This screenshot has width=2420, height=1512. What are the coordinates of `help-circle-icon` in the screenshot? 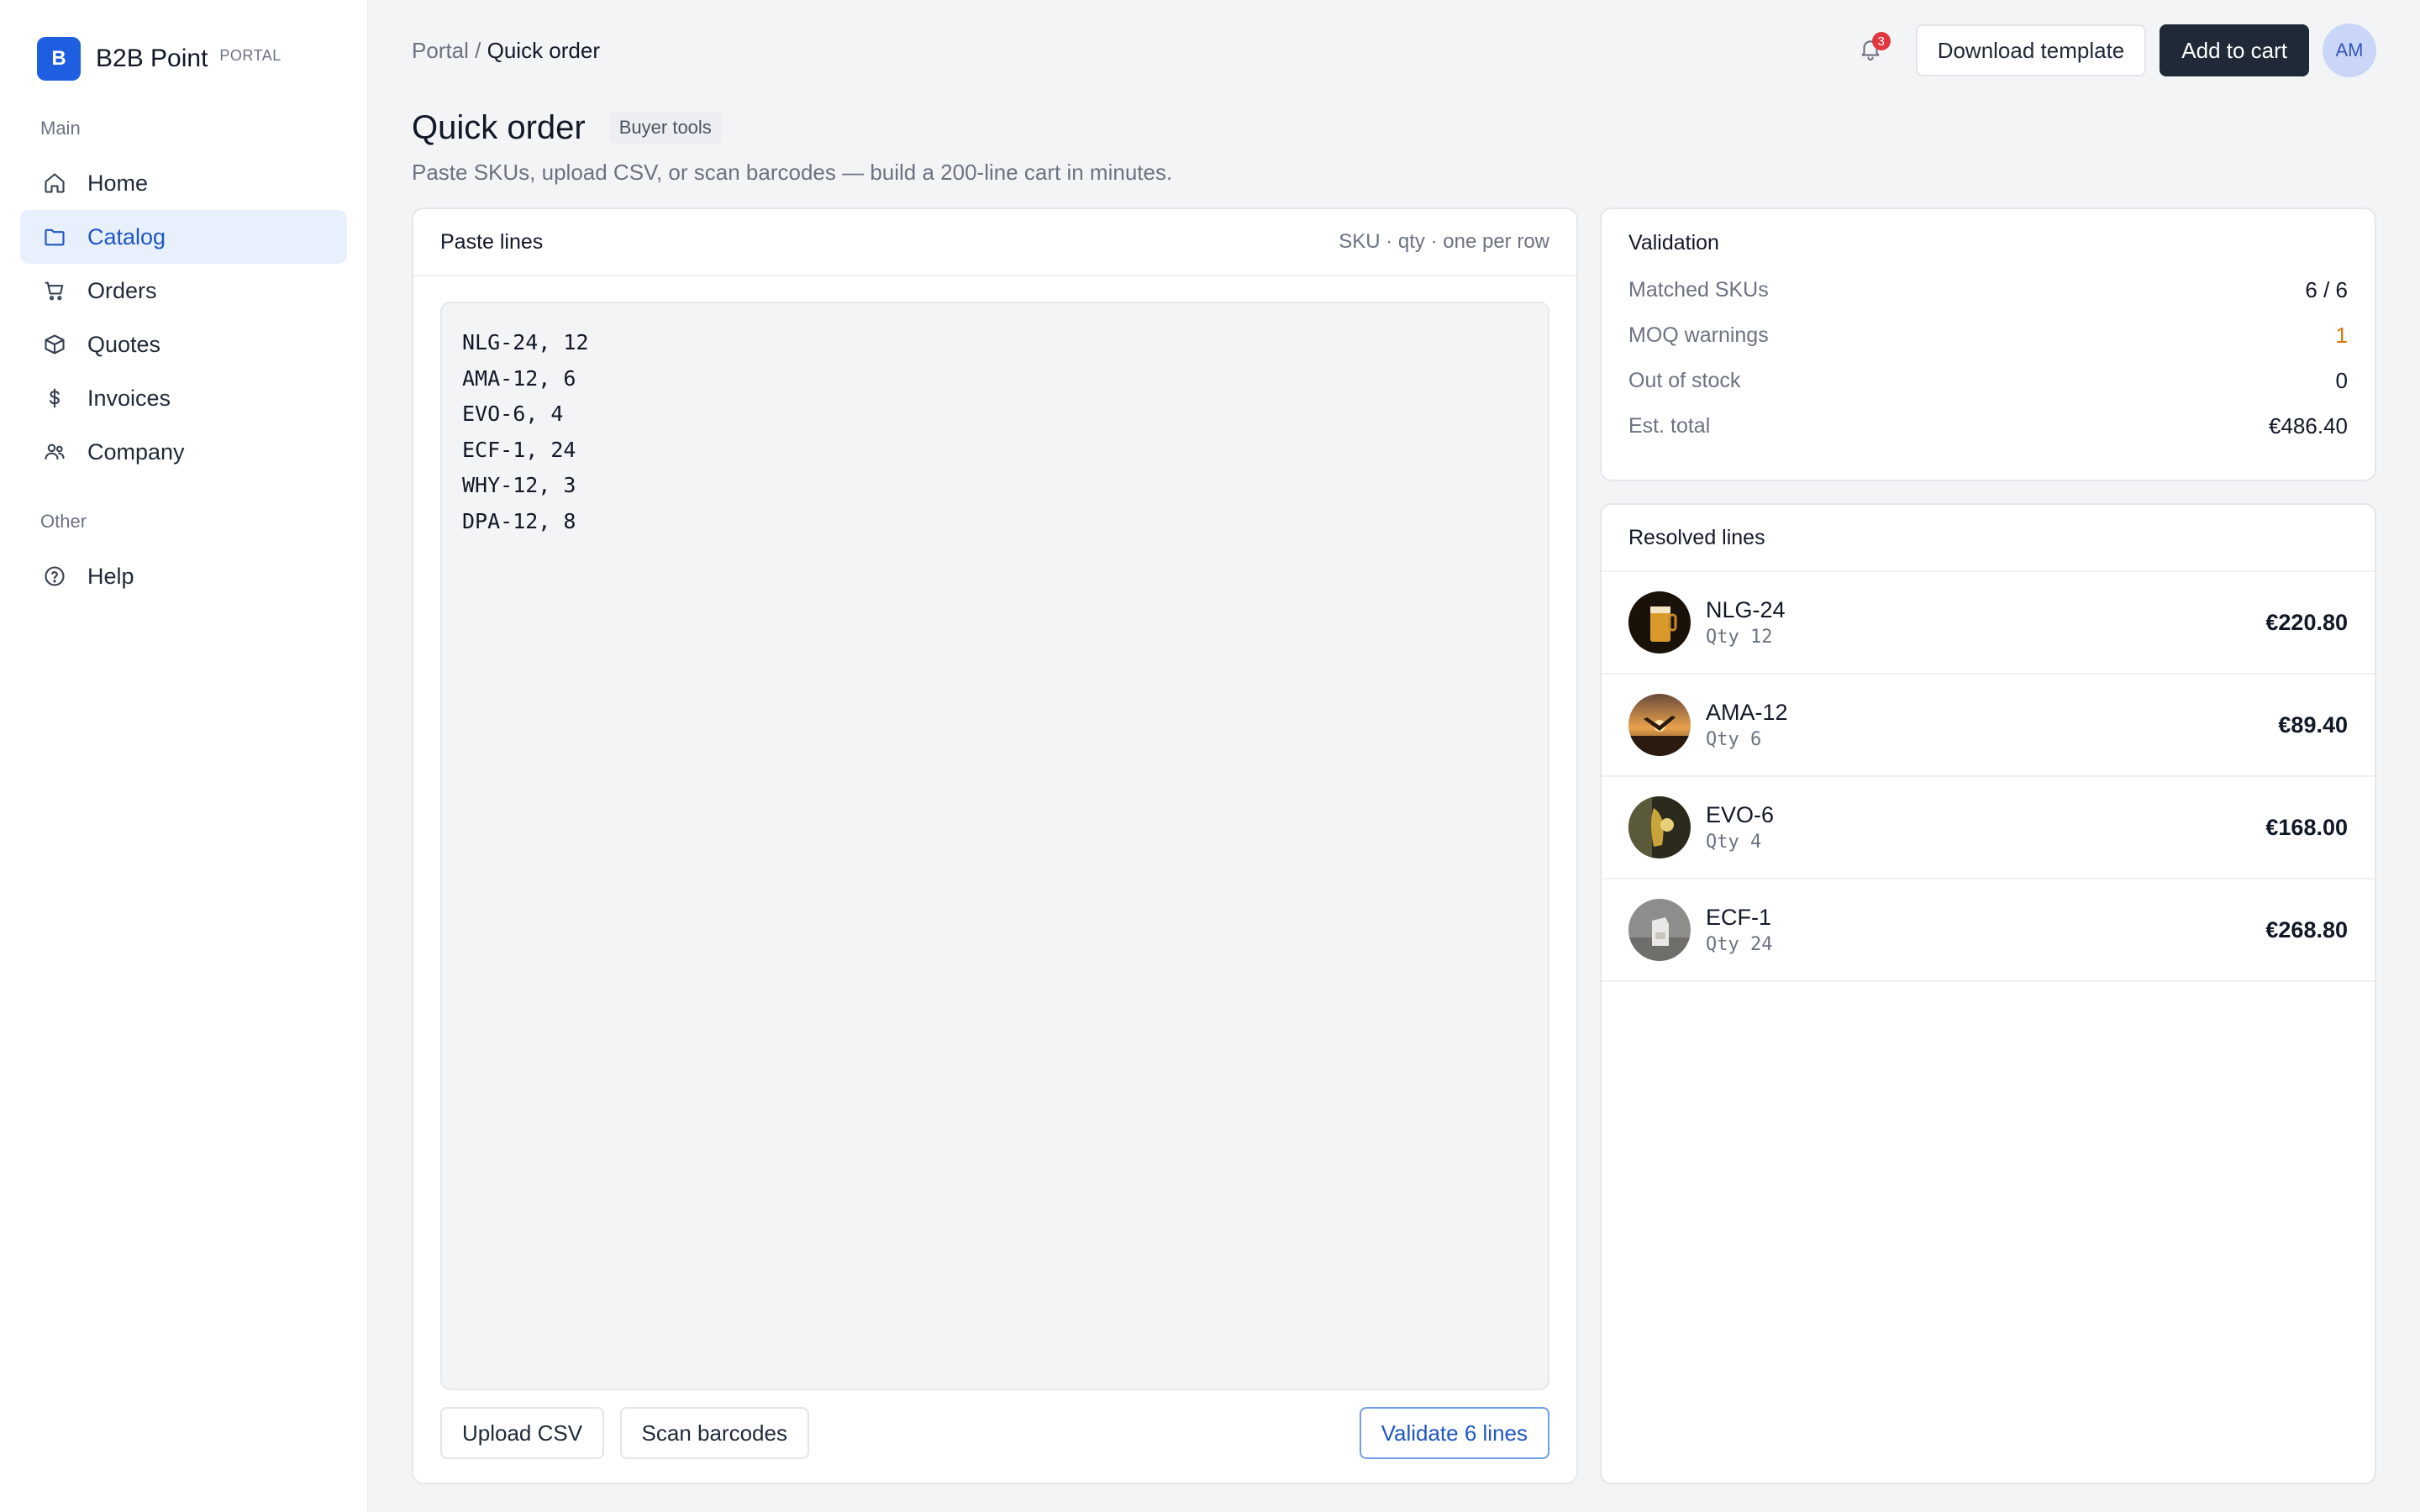 It's located at (54, 576).